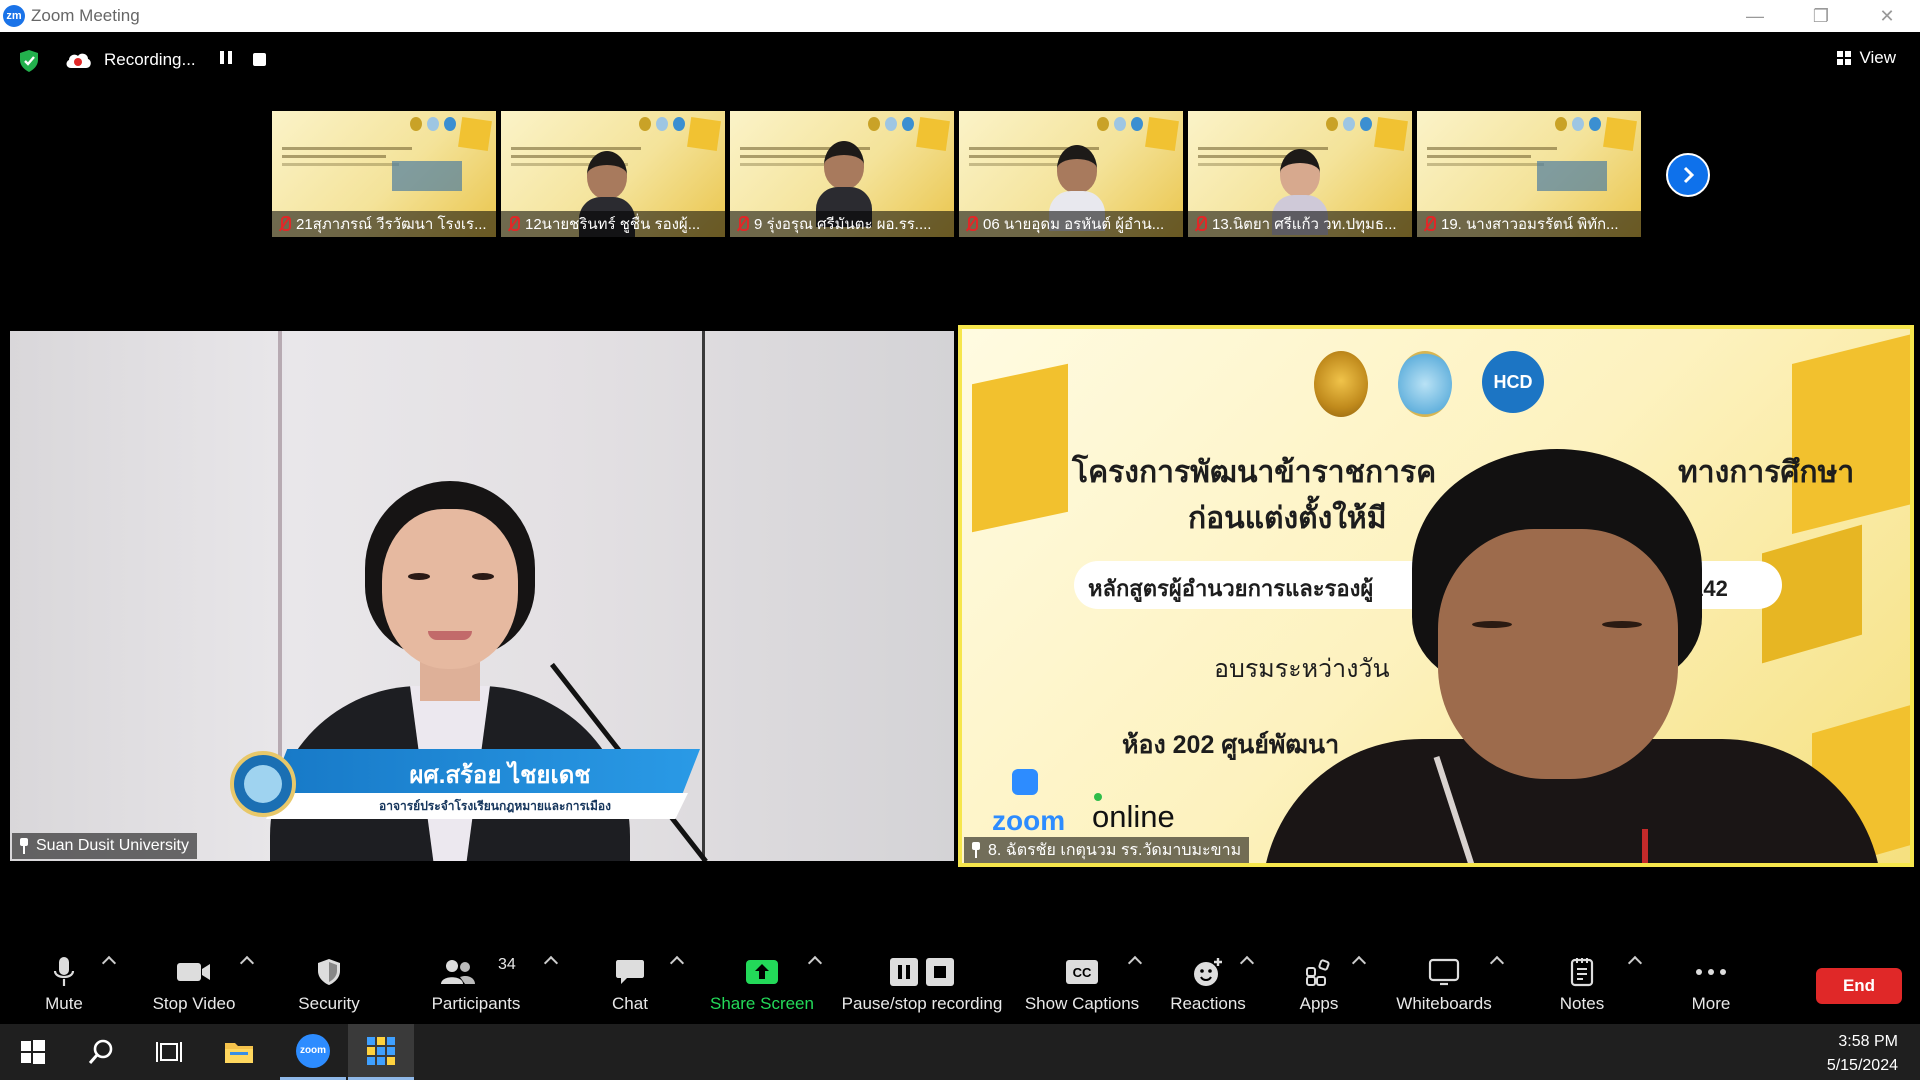  Describe the element at coordinates (1208, 972) in the screenshot. I see `reaction-smiley-icon` at that location.